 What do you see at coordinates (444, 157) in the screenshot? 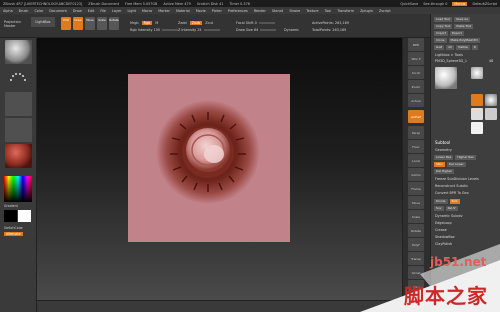
I see `lower-res-button: Lower Res` at bounding box center [444, 157].